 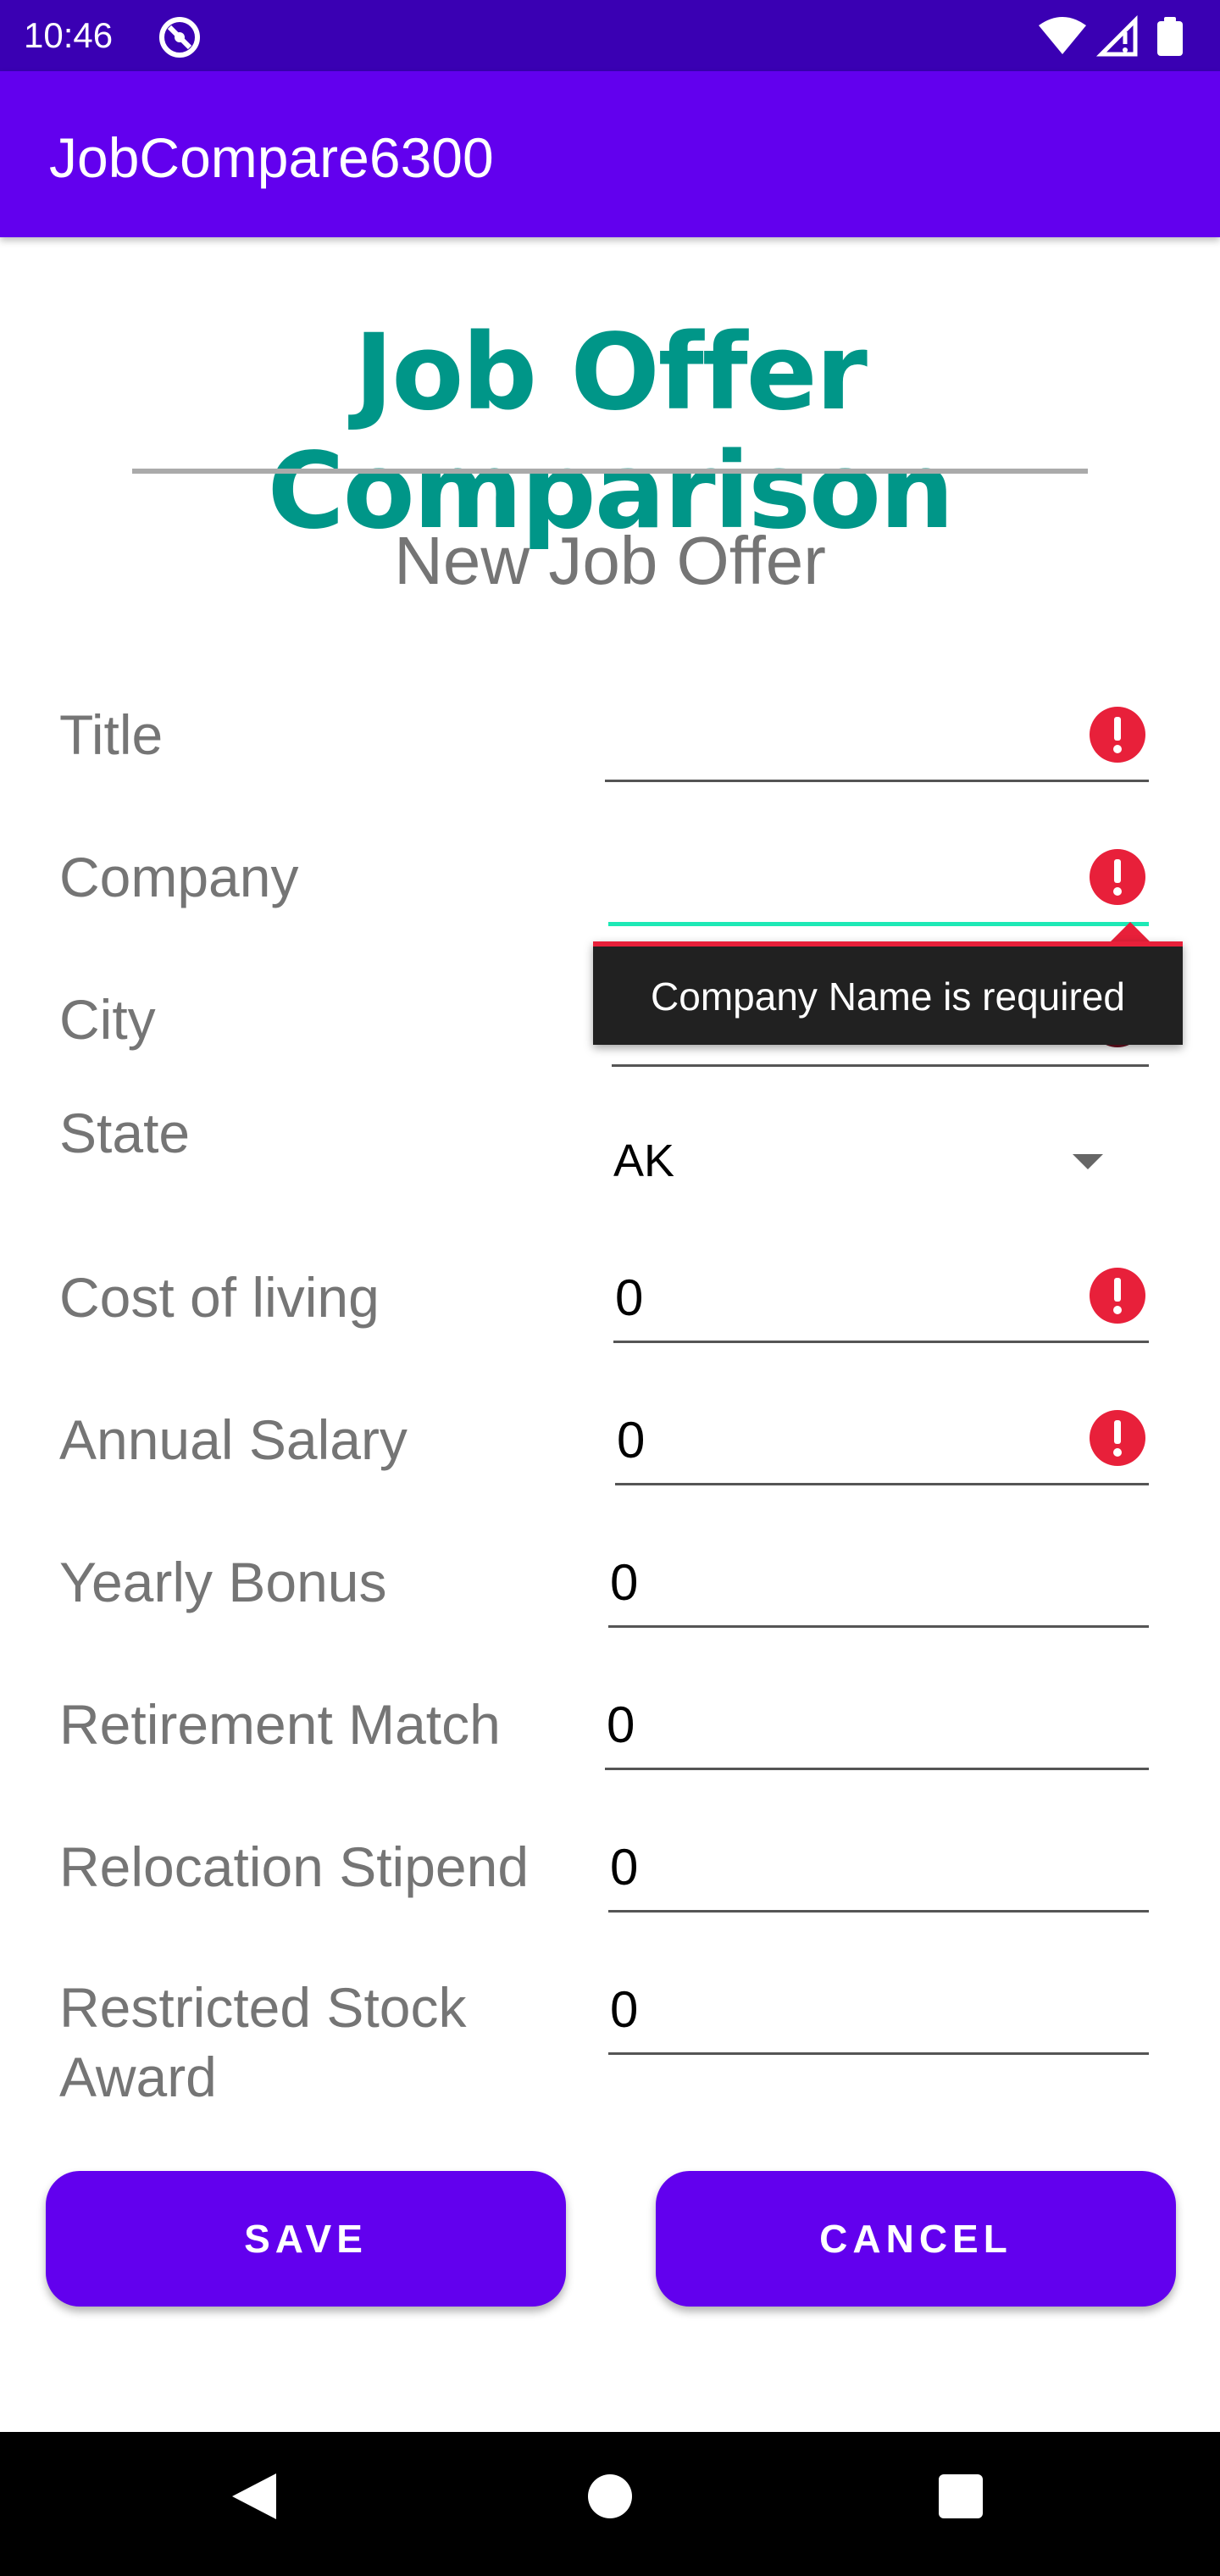 I want to click on cancel-button: CANCEL, so click(x=916, y=2239).